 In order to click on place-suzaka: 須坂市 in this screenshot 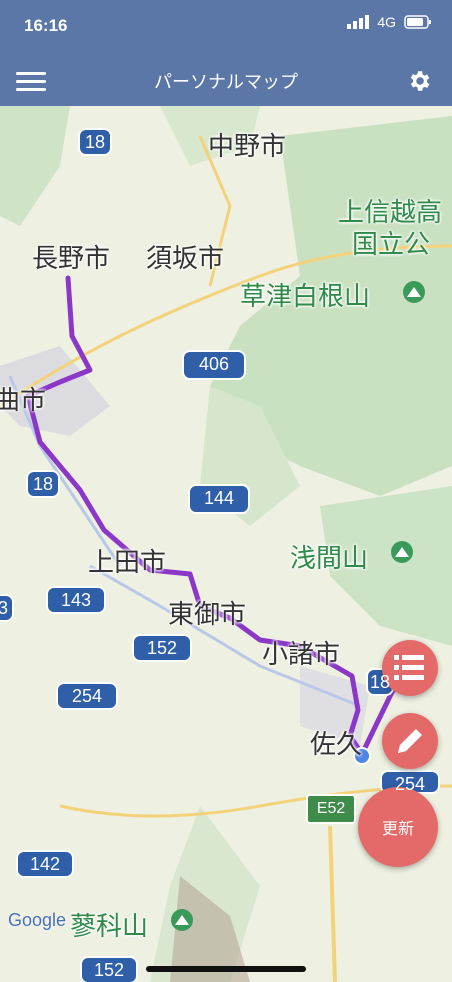, I will do `click(185, 259)`.